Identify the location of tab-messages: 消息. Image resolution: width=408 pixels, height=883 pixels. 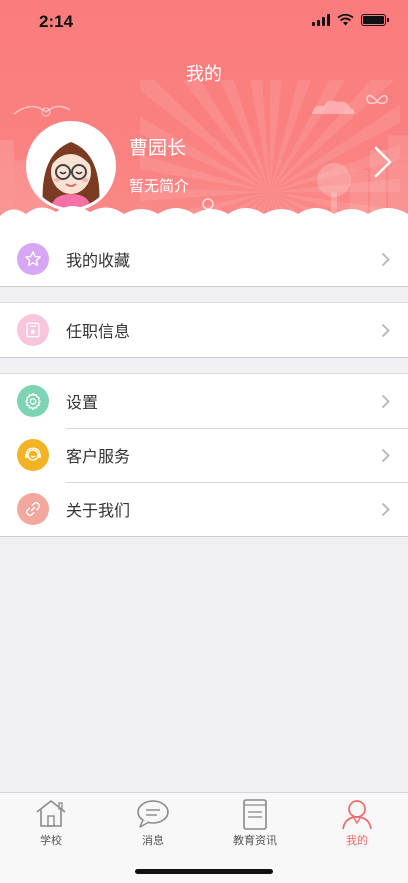
(153, 822).